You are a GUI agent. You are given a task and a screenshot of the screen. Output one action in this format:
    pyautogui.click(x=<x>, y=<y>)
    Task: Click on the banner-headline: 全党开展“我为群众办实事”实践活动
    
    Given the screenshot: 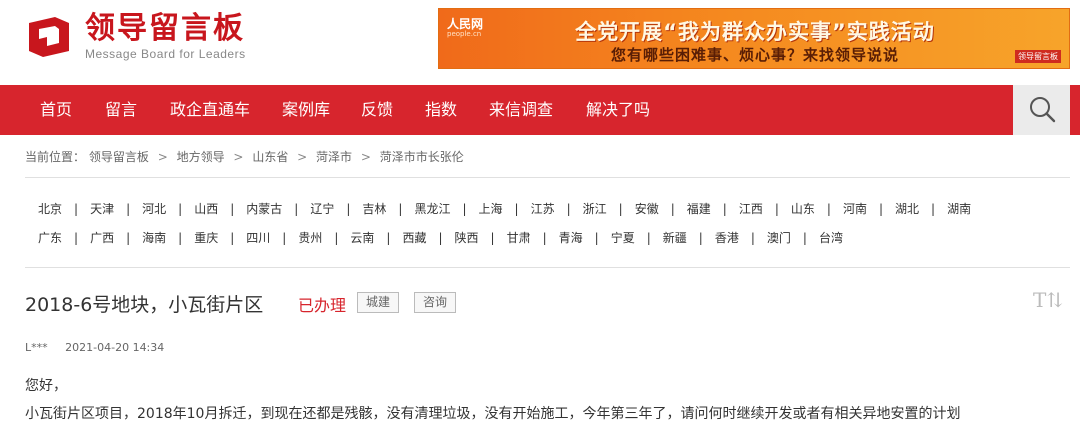 What is the action you would take?
    pyautogui.click(x=755, y=32)
    